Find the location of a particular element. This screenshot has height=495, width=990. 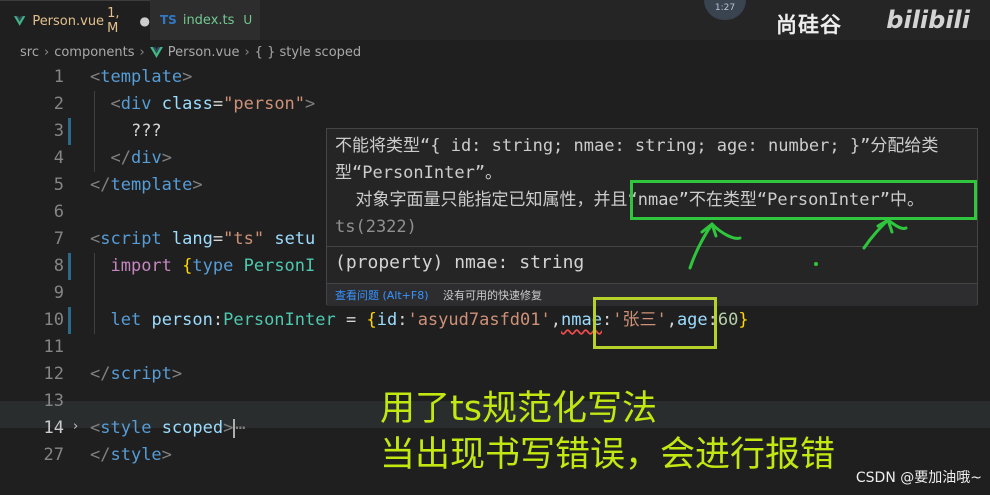

line-number: 13 is located at coordinates (53, 401).